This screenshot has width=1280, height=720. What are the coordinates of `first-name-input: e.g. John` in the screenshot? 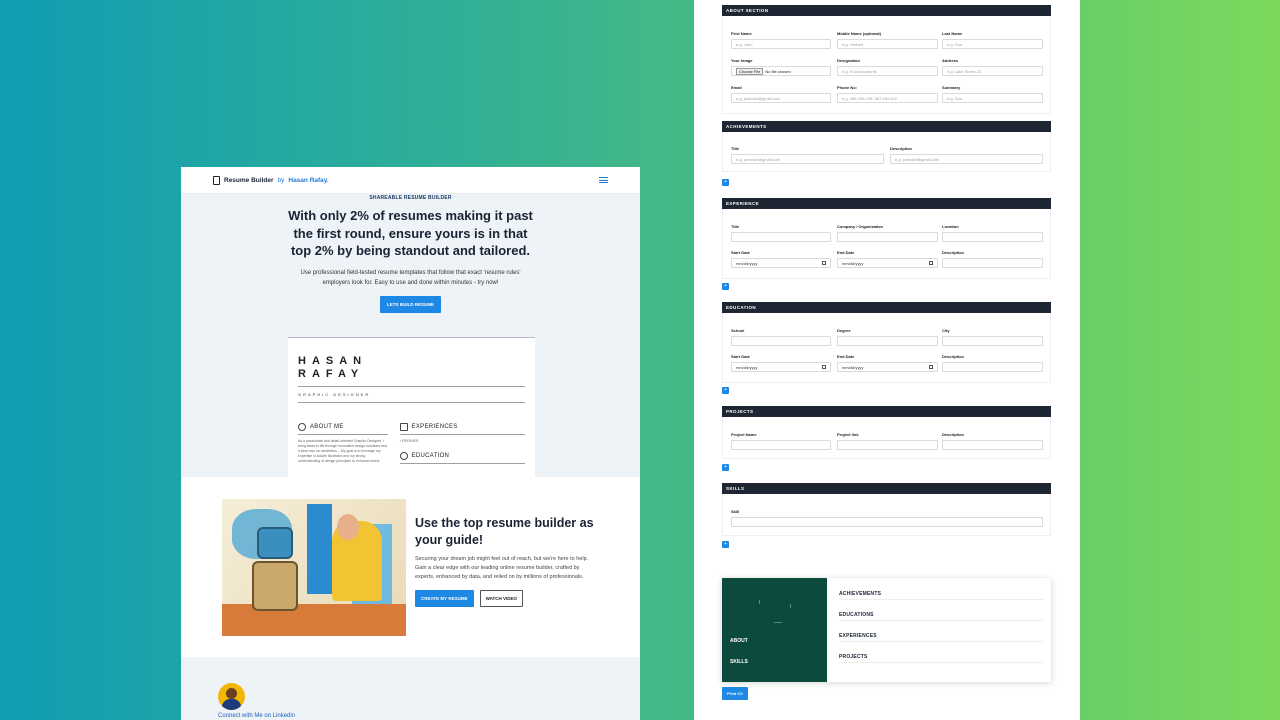 It's located at (781, 44).